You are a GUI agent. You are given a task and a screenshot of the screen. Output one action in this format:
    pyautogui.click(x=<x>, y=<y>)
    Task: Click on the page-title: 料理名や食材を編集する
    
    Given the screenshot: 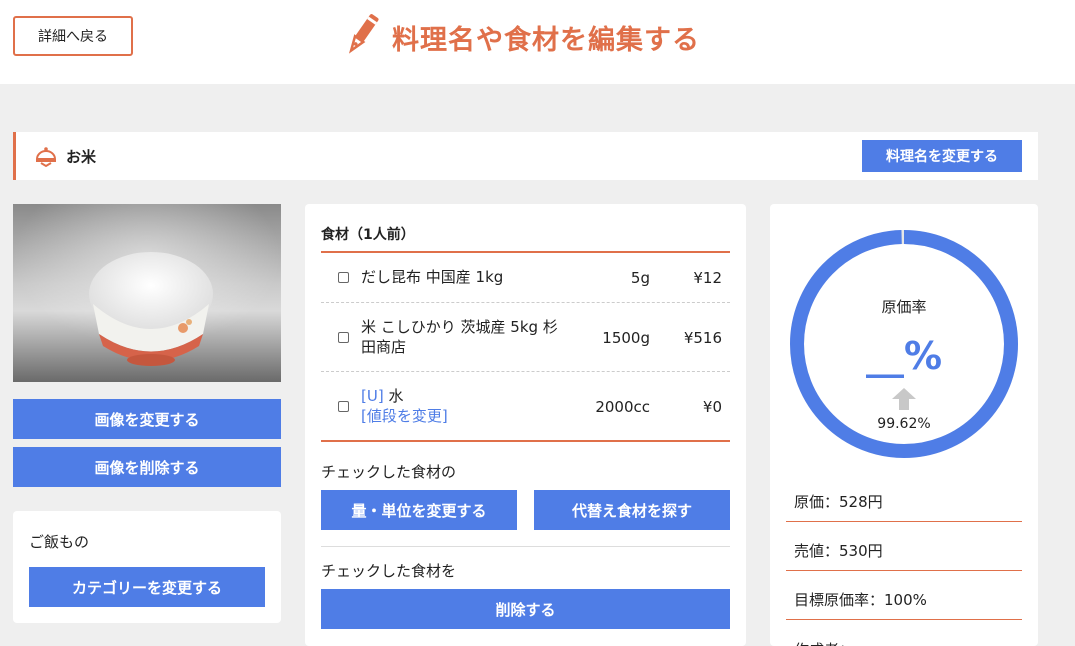 What is the action you would take?
    pyautogui.click(x=546, y=40)
    